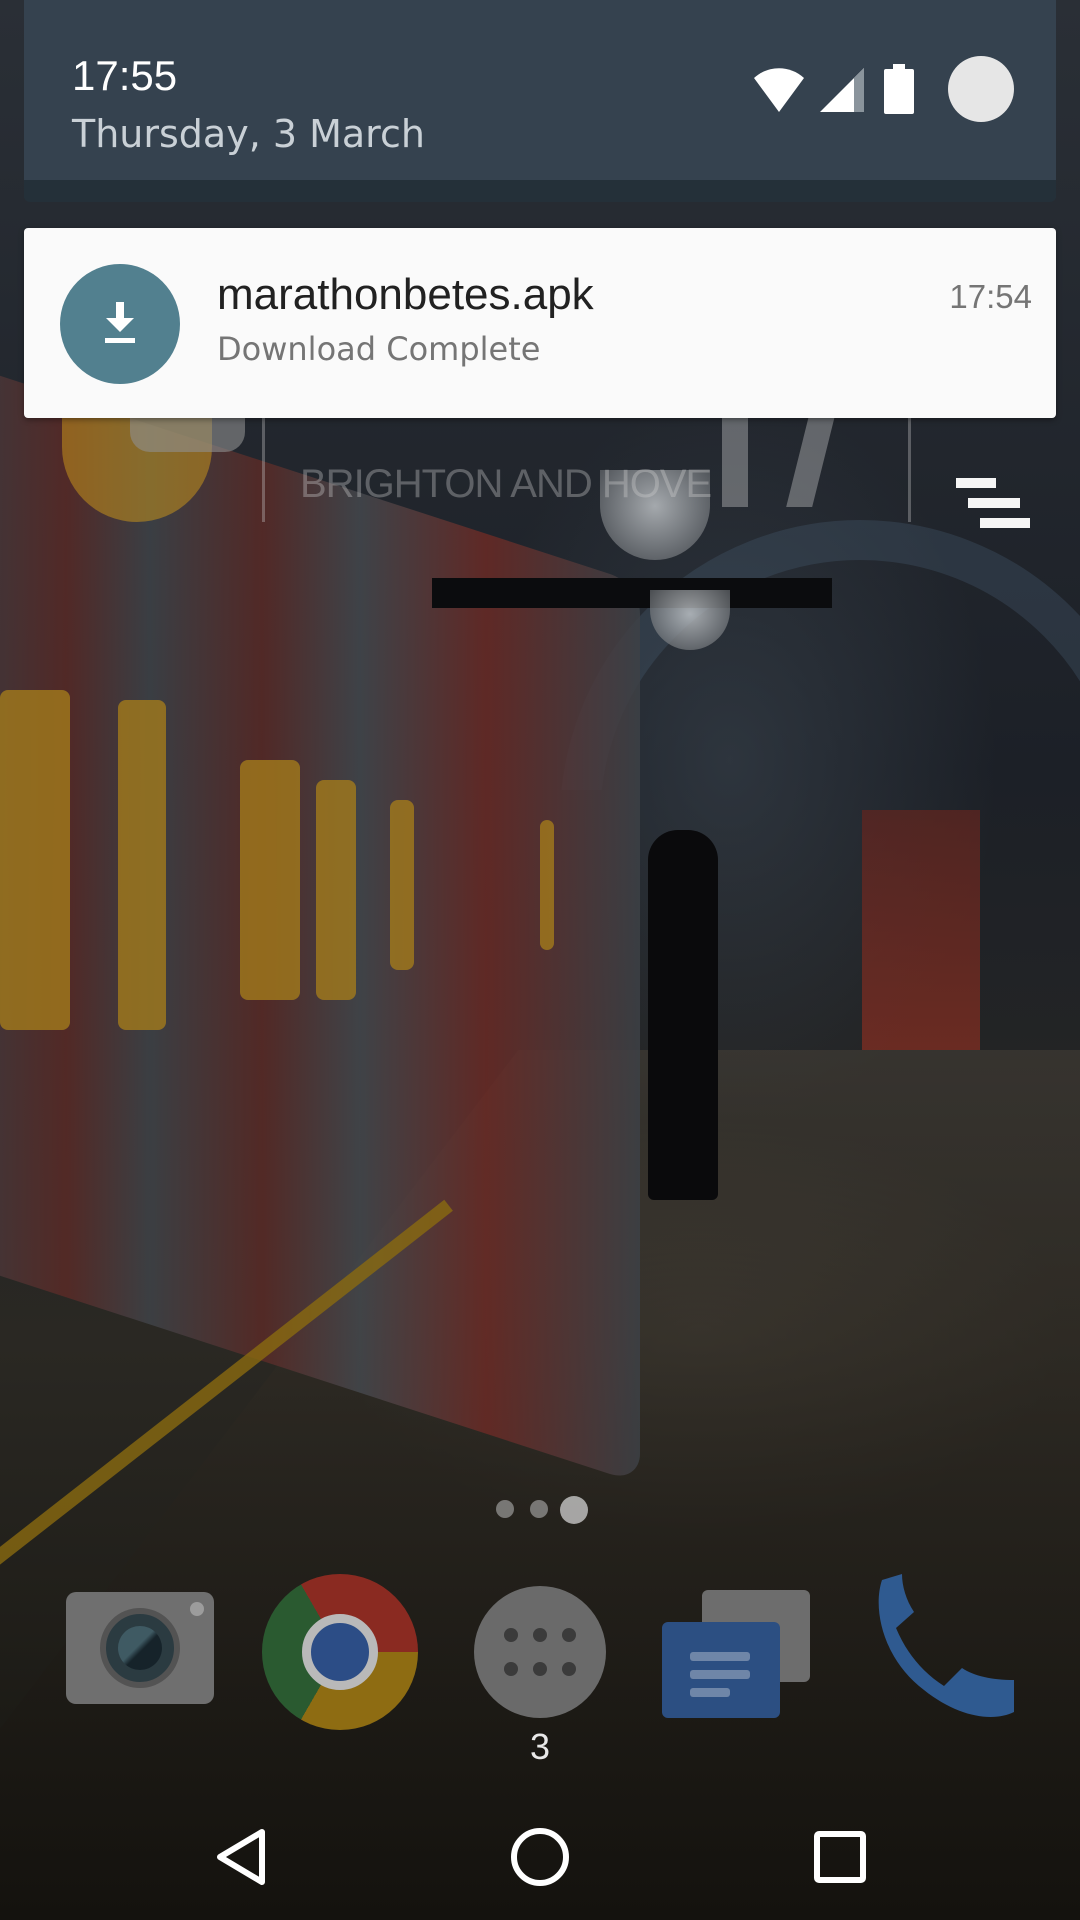  What do you see at coordinates (721, 1670) in the screenshot?
I see `messages-front-bubble` at bounding box center [721, 1670].